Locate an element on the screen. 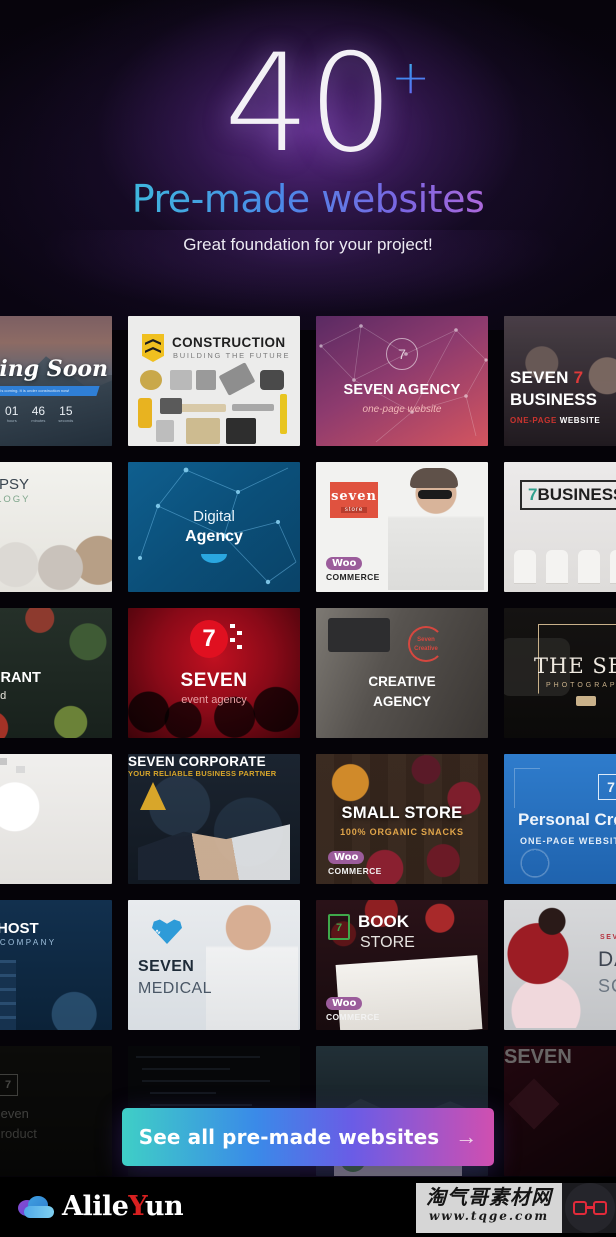 This screenshot has height=1237, width=616. glasses-avatar is located at coordinates (589, 1208).